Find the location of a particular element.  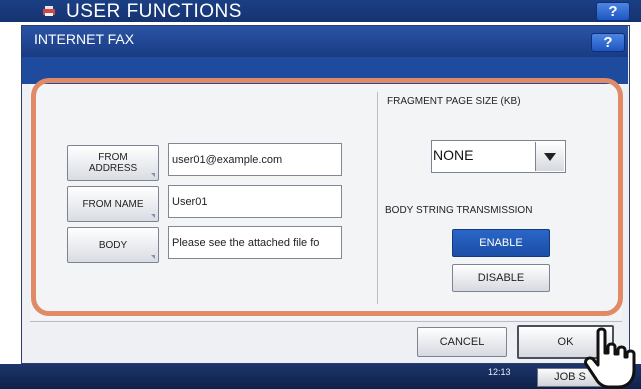

clock-display: 12:13 is located at coordinates (499, 372).